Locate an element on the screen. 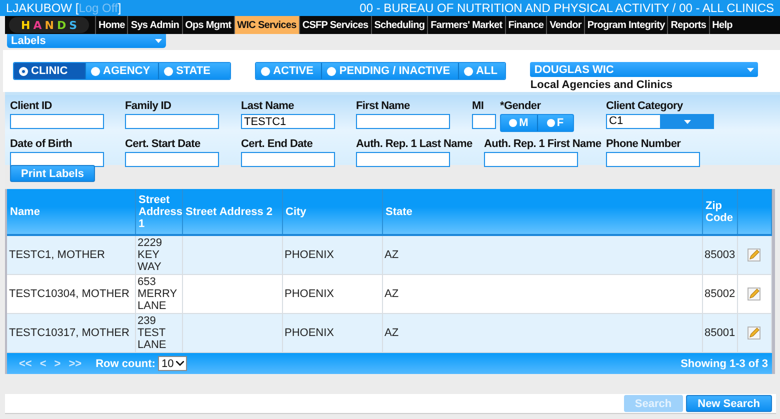  menu-tab: WIC Services is located at coordinates (266, 25).